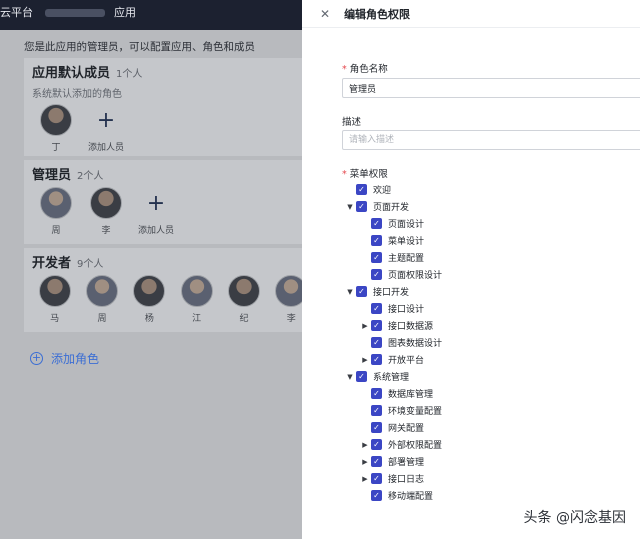 This screenshot has height=539, width=640. What do you see at coordinates (471, 14) in the screenshot?
I see `drawer-header: ✕ 编辑角色权限` at bounding box center [471, 14].